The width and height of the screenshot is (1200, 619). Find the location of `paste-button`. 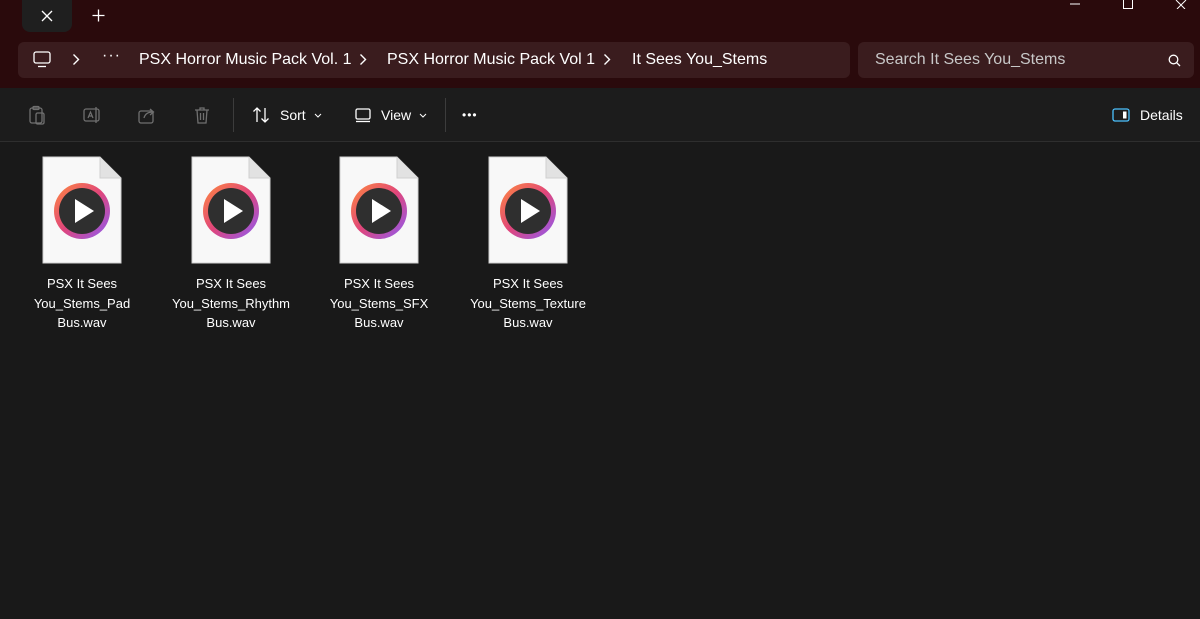

paste-button is located at coordinates (39, 115).